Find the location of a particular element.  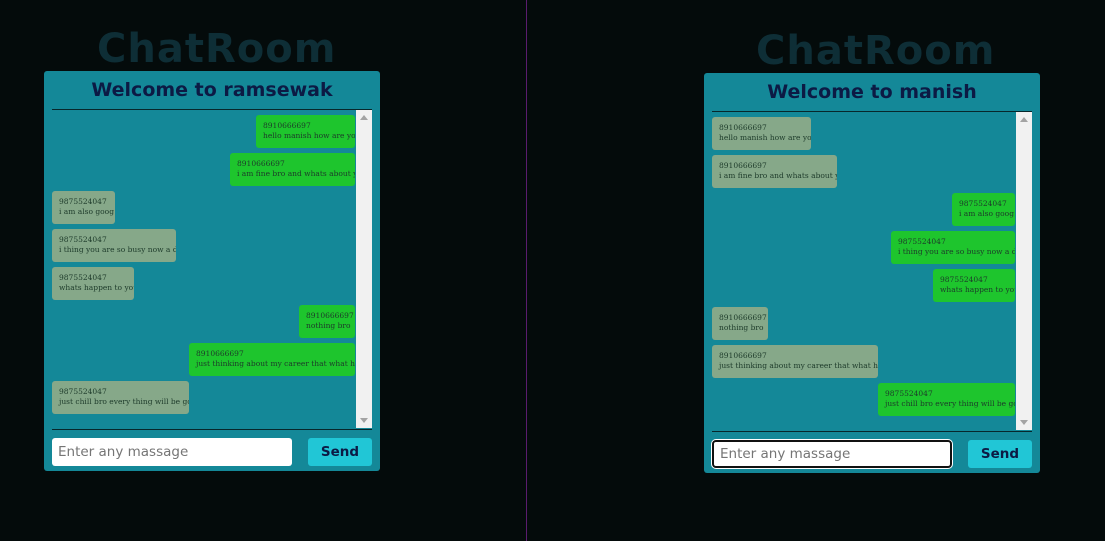

welcome-heading: Welcome to ramsewak is located at coordinates (212, 90).